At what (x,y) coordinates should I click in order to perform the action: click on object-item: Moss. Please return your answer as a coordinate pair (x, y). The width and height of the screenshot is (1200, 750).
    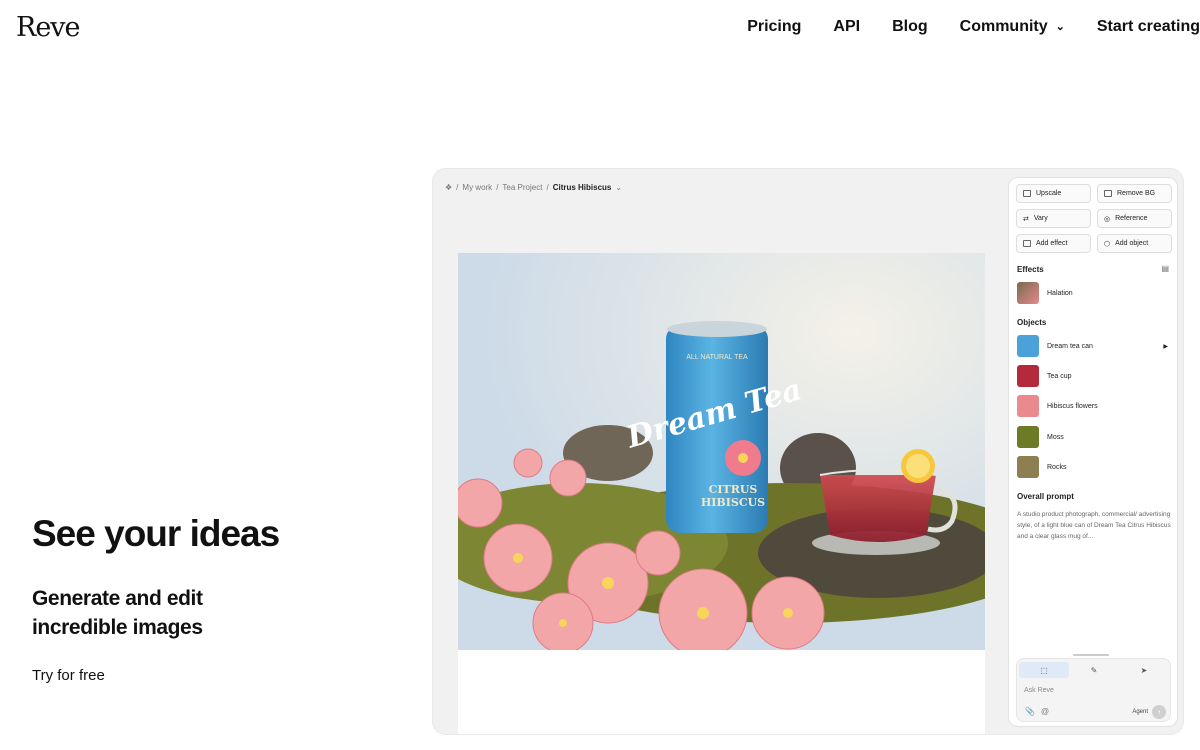
    Looking at the image, I should click on (1094, 437).